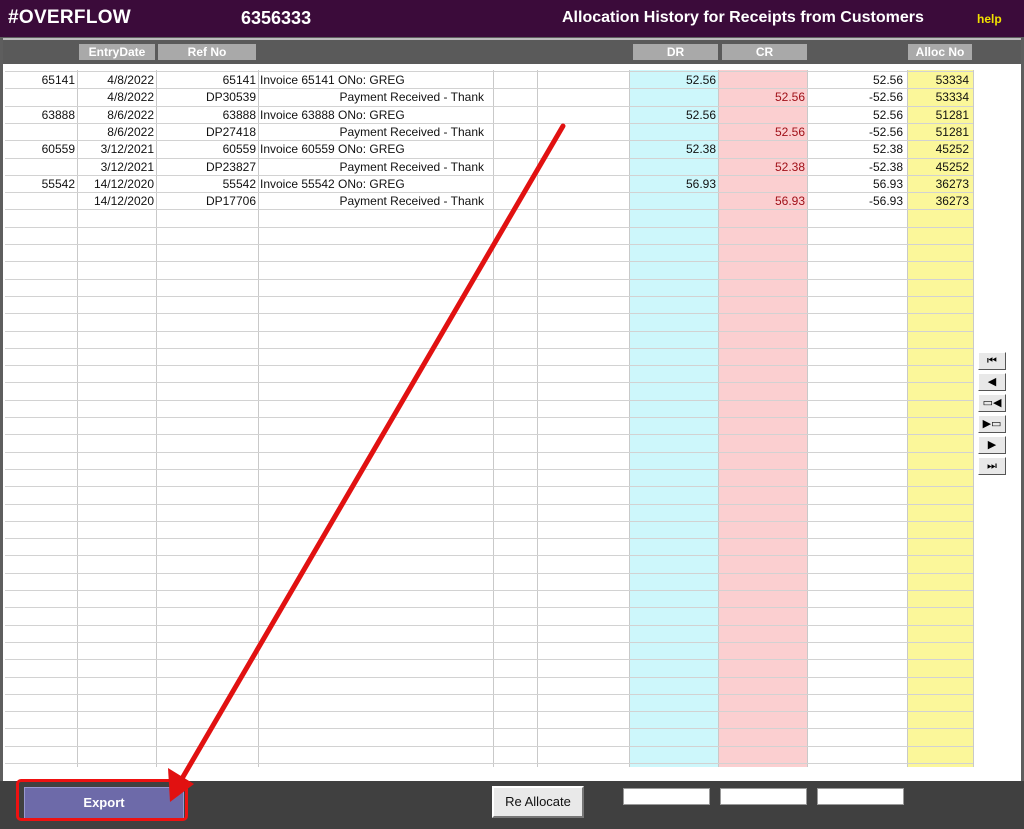  Describe the element at coordinates (940, 52) in the screenshot. I see `header-alloc-no: Alloc No` at that location.